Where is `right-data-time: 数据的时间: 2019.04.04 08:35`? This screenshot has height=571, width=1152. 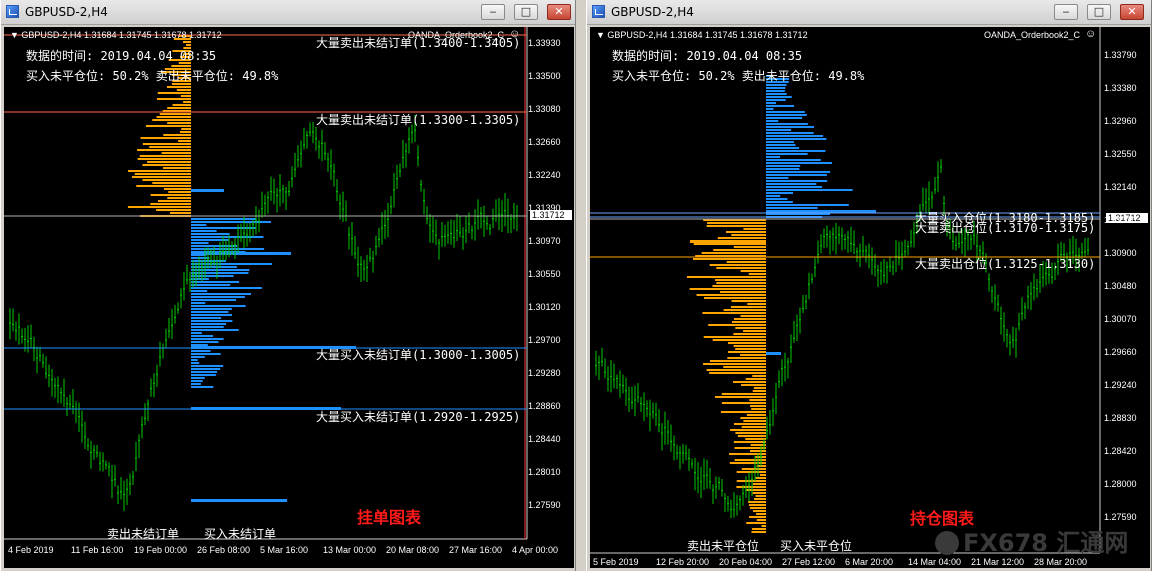 right-data-time: 数据的时间: 2019.04.04 08:35 is located at coordinates (707, 56).